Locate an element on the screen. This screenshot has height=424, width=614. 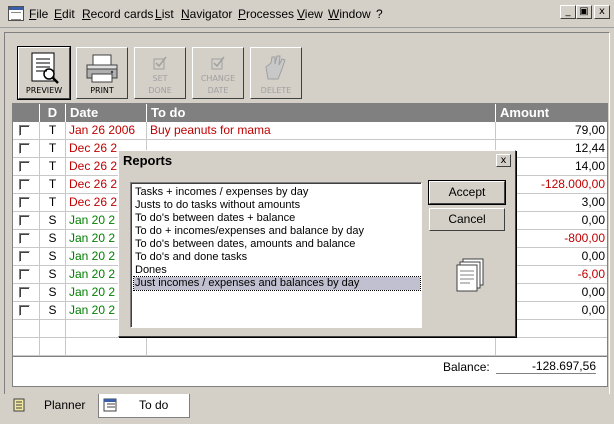
empty-row is located at coordinates (310, 347).